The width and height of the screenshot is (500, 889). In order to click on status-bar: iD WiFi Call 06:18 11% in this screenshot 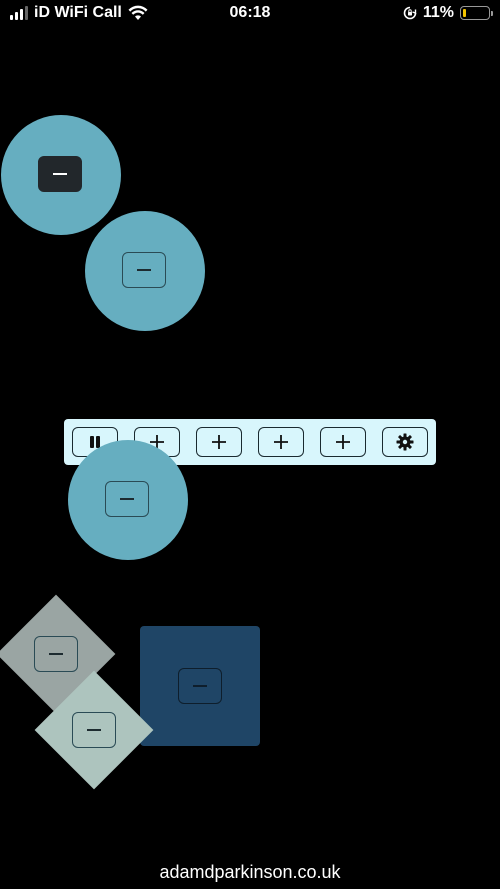, I will do `click(250, 14)`.